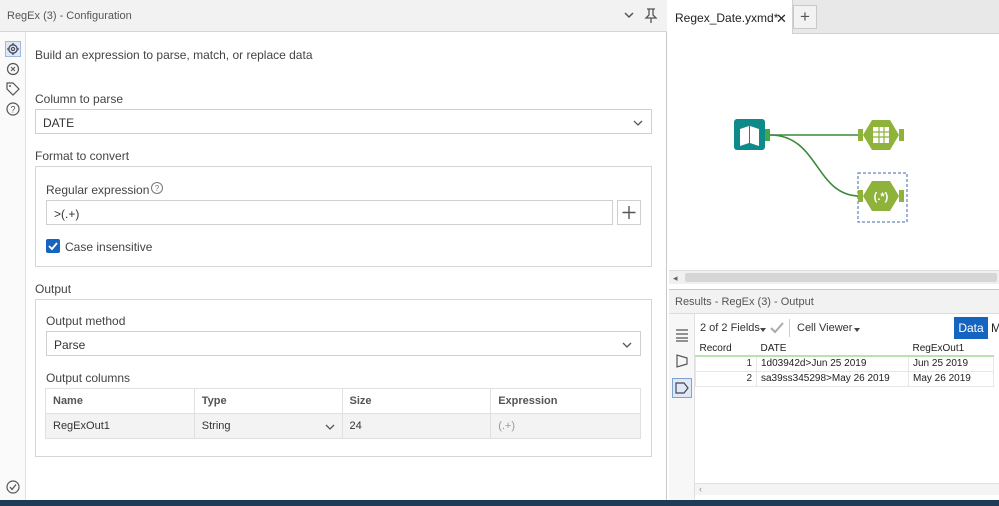 The image size is (999, 506). What do you see at coordinates (268, 426) in the screenshot?
I see `output-type-cell: String` at bounding box center [268, 426].